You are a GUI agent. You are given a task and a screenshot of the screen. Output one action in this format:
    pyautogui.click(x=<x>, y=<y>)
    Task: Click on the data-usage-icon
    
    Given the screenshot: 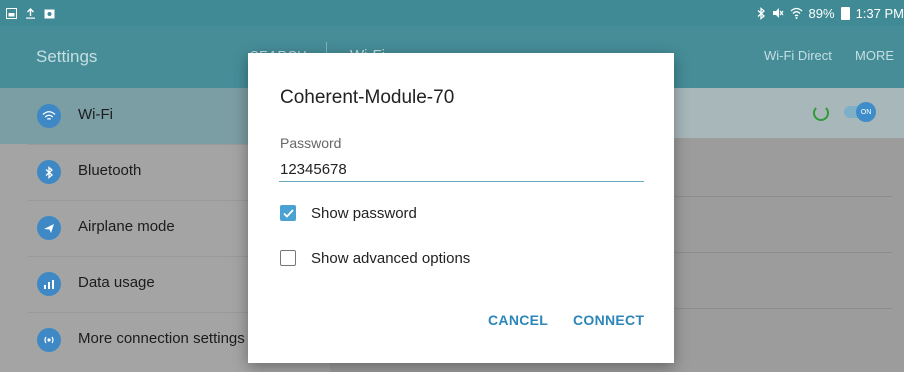 What is the action you would take?
    pyautogui.click(x=49, y=284)
    